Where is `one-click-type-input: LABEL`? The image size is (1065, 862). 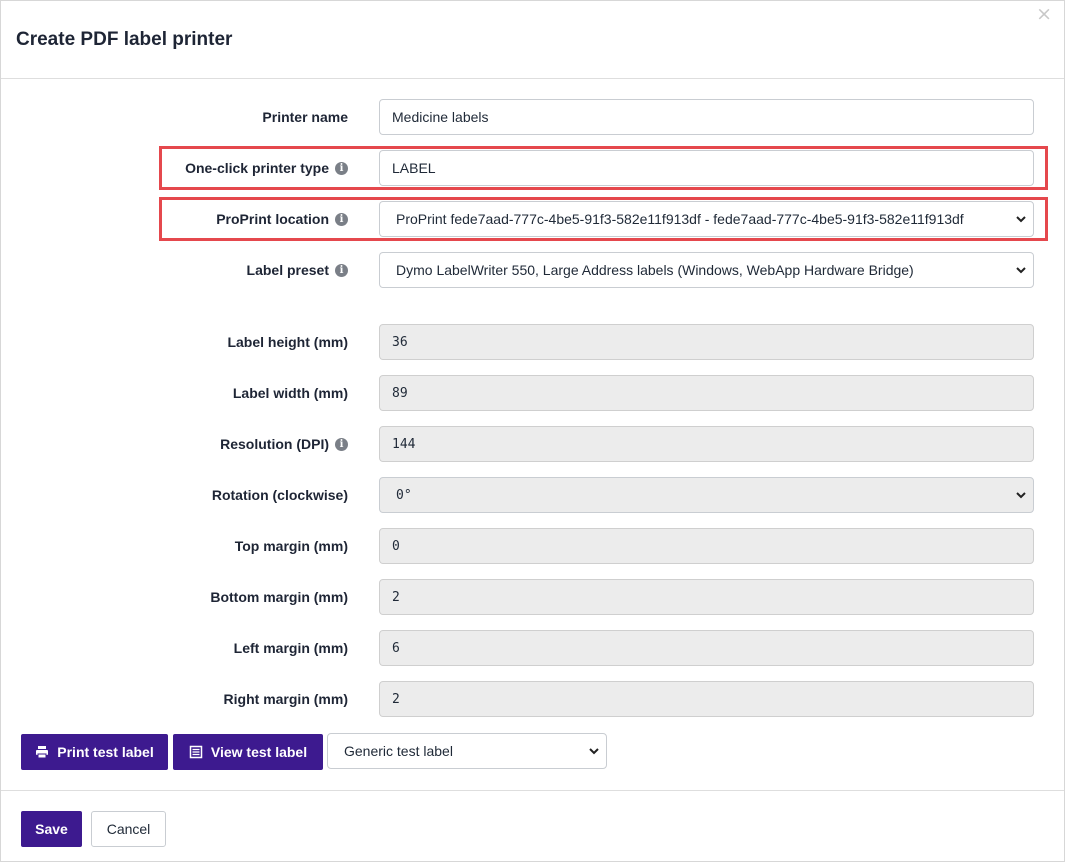
one-click-type-input: LABEL is located at coordinates (706, 168).